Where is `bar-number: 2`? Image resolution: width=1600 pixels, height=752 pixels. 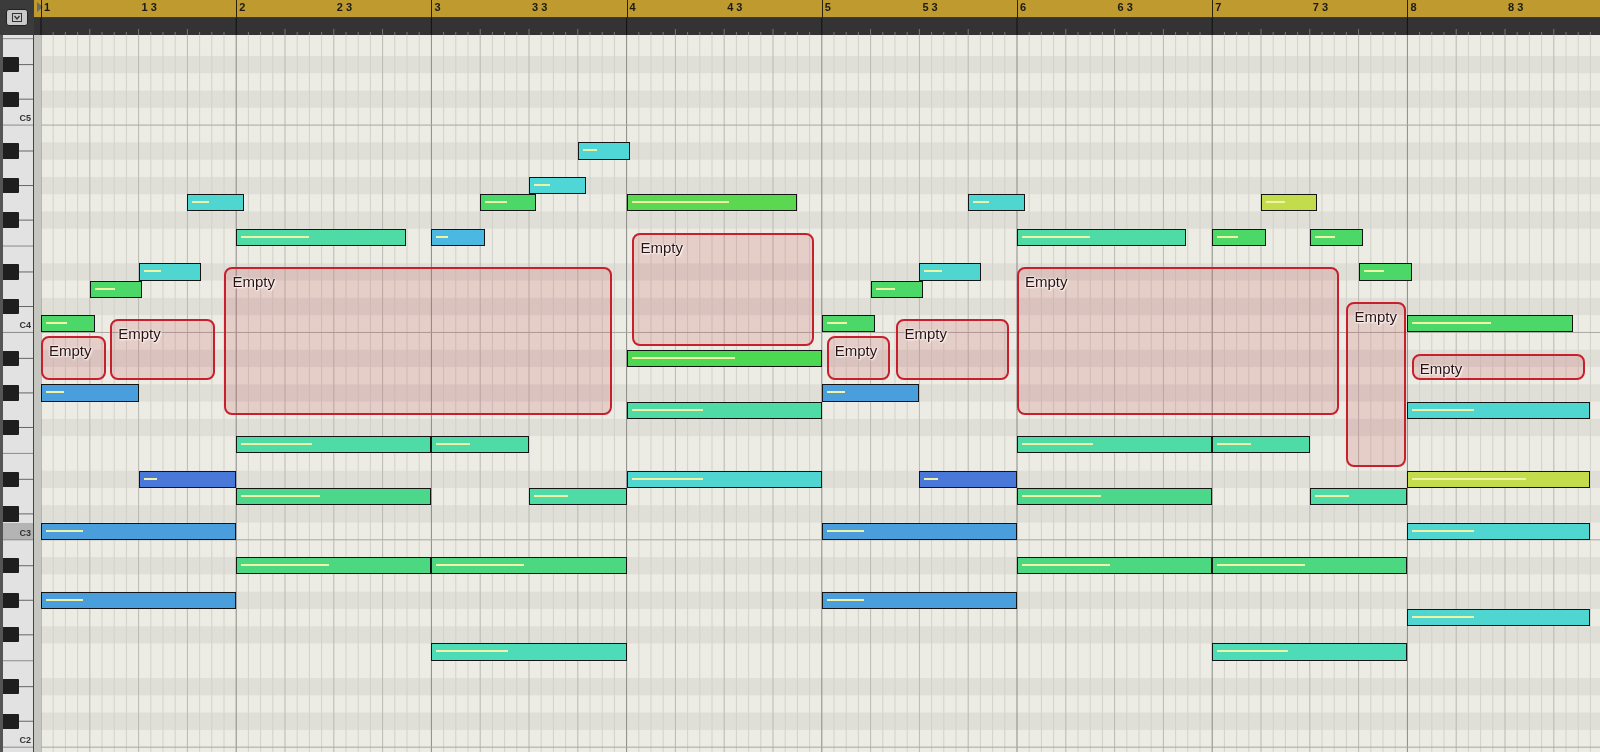 bar-number: 2 is located at coordinates (242, 7).